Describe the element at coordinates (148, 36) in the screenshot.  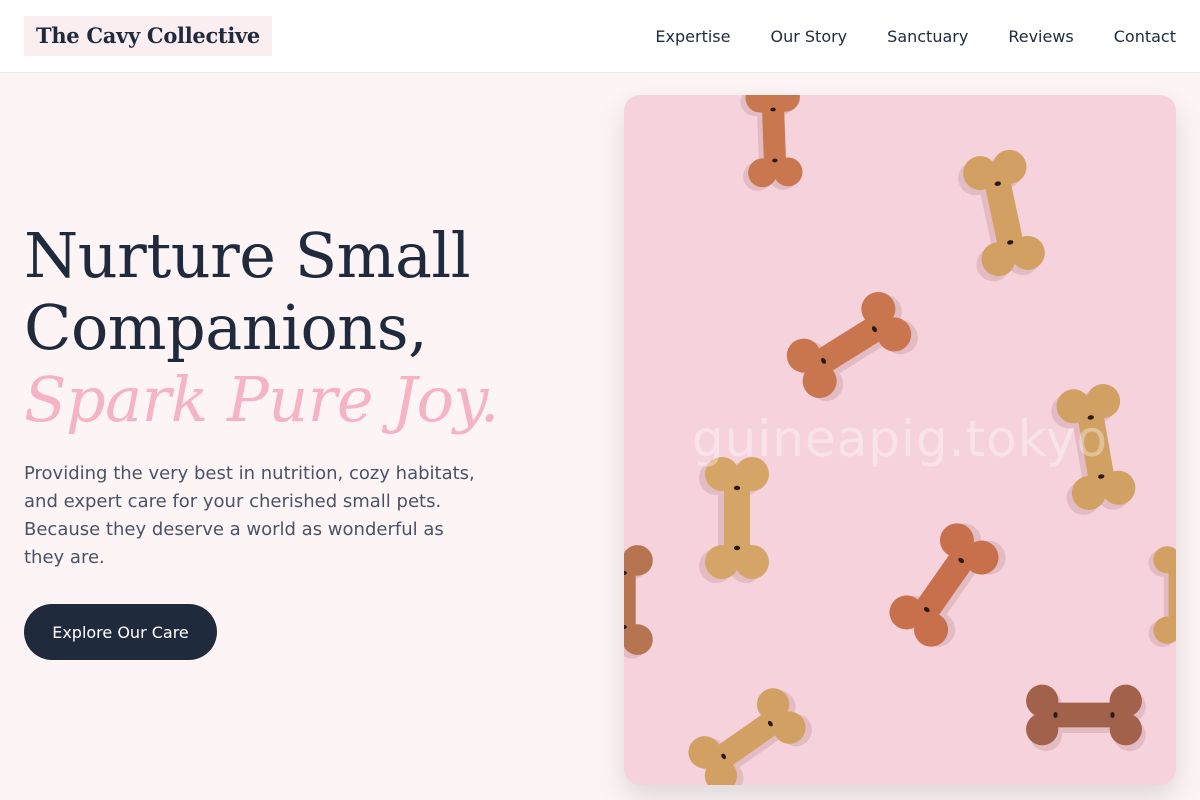
I see `site-logo: The Cavy Collective` at that location.